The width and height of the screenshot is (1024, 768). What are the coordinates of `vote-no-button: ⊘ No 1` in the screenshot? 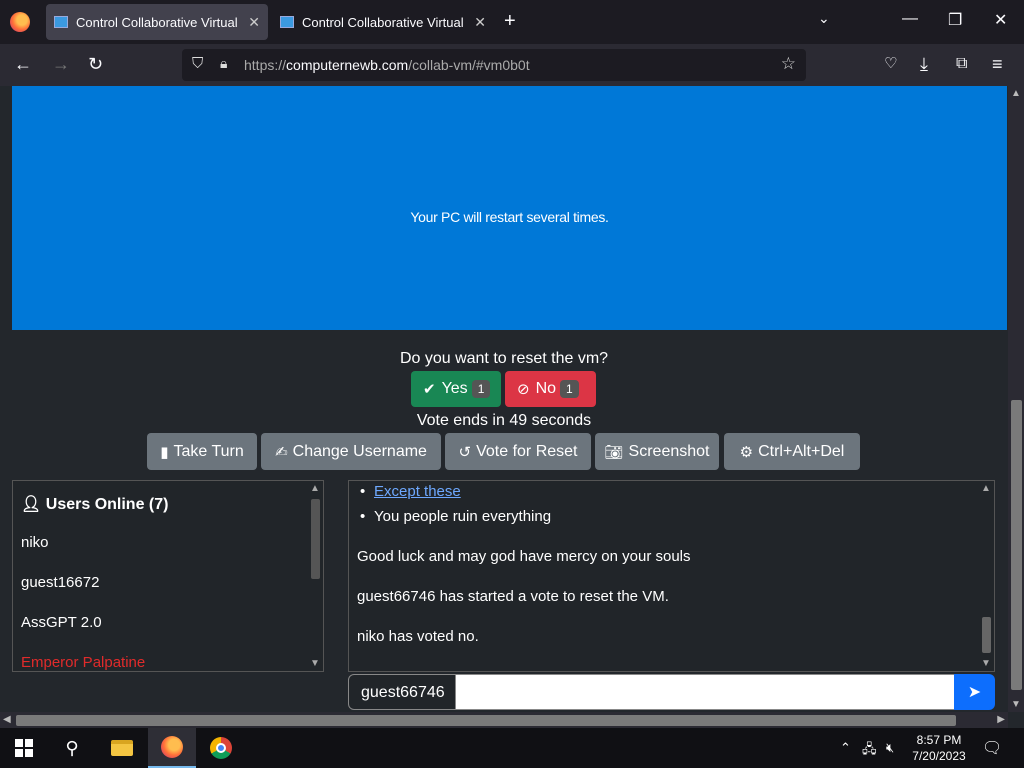 It's located at (550, 389).